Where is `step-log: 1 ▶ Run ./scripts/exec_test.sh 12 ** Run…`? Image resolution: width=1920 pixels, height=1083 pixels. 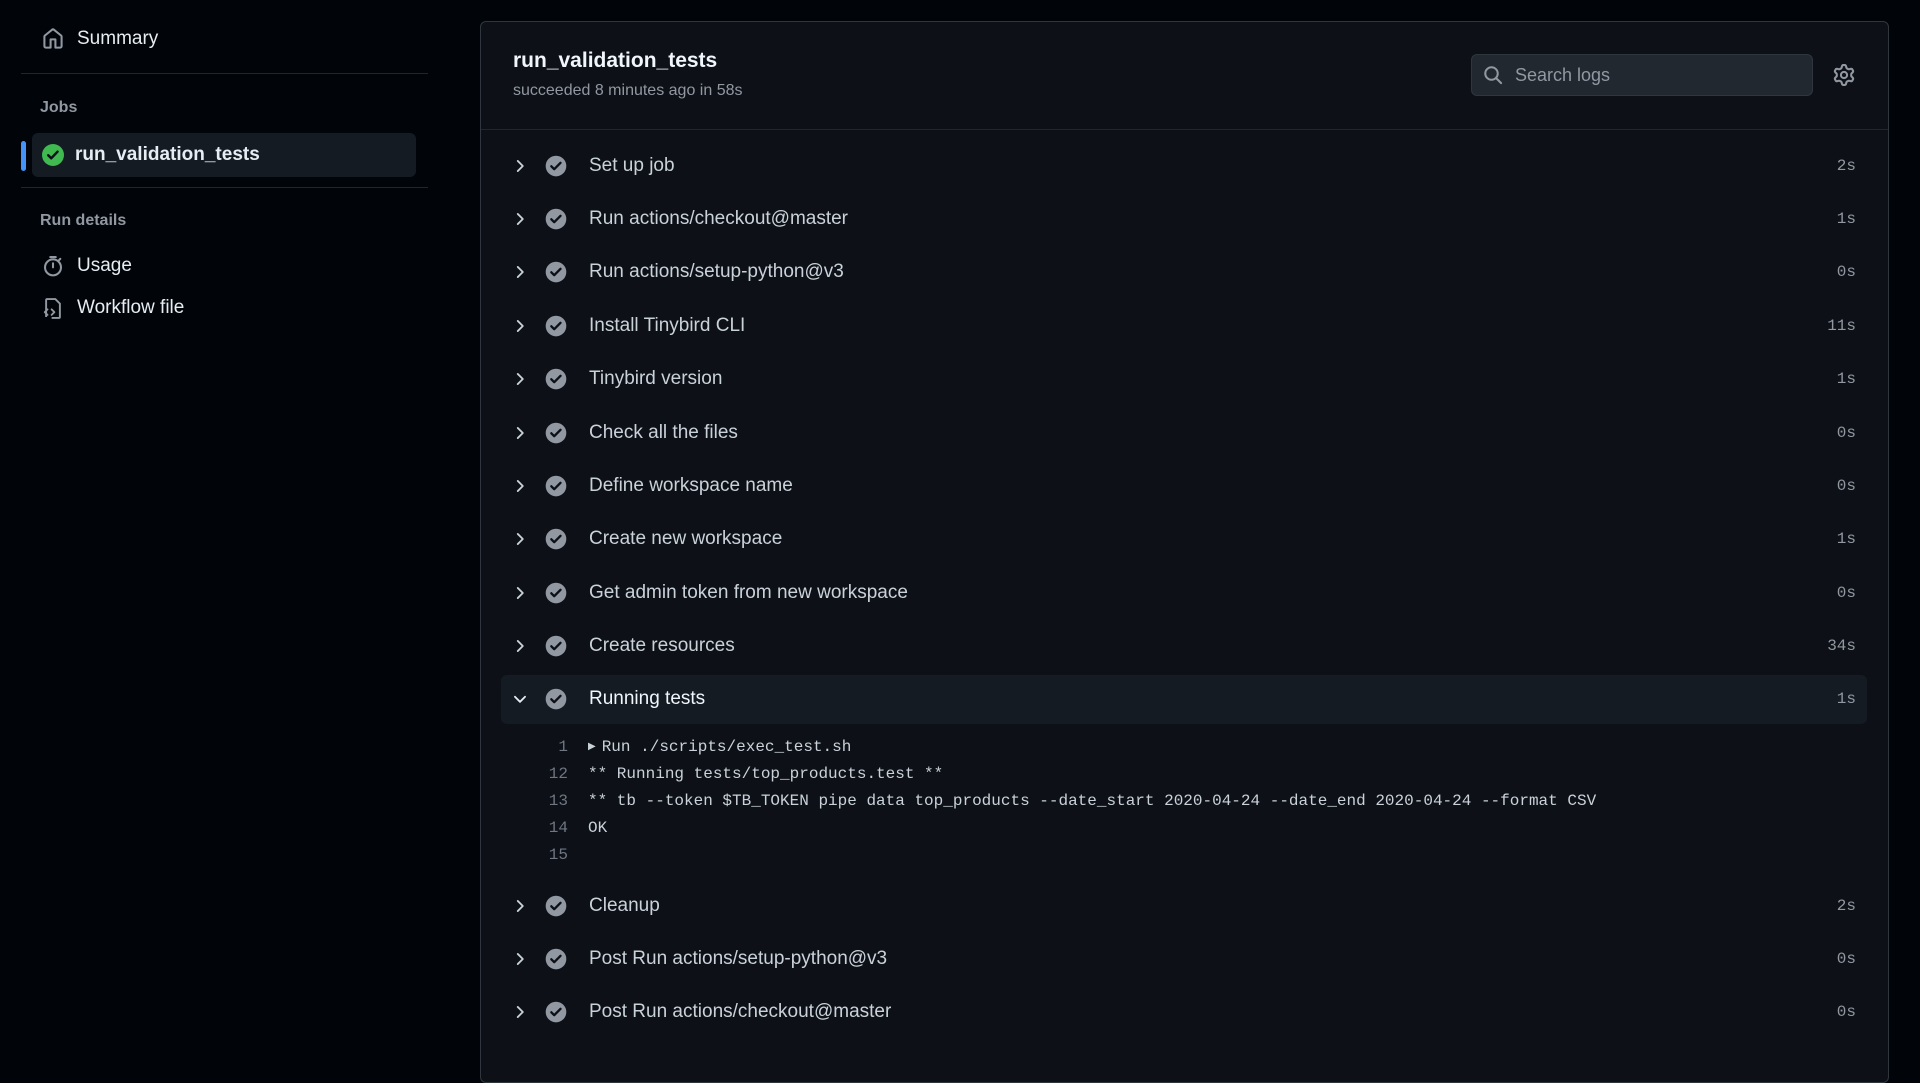
step-log: 1 ▶ Run ./scripts/exec_test.sh 12 ** Run… is located at coordinates (1184, 802).